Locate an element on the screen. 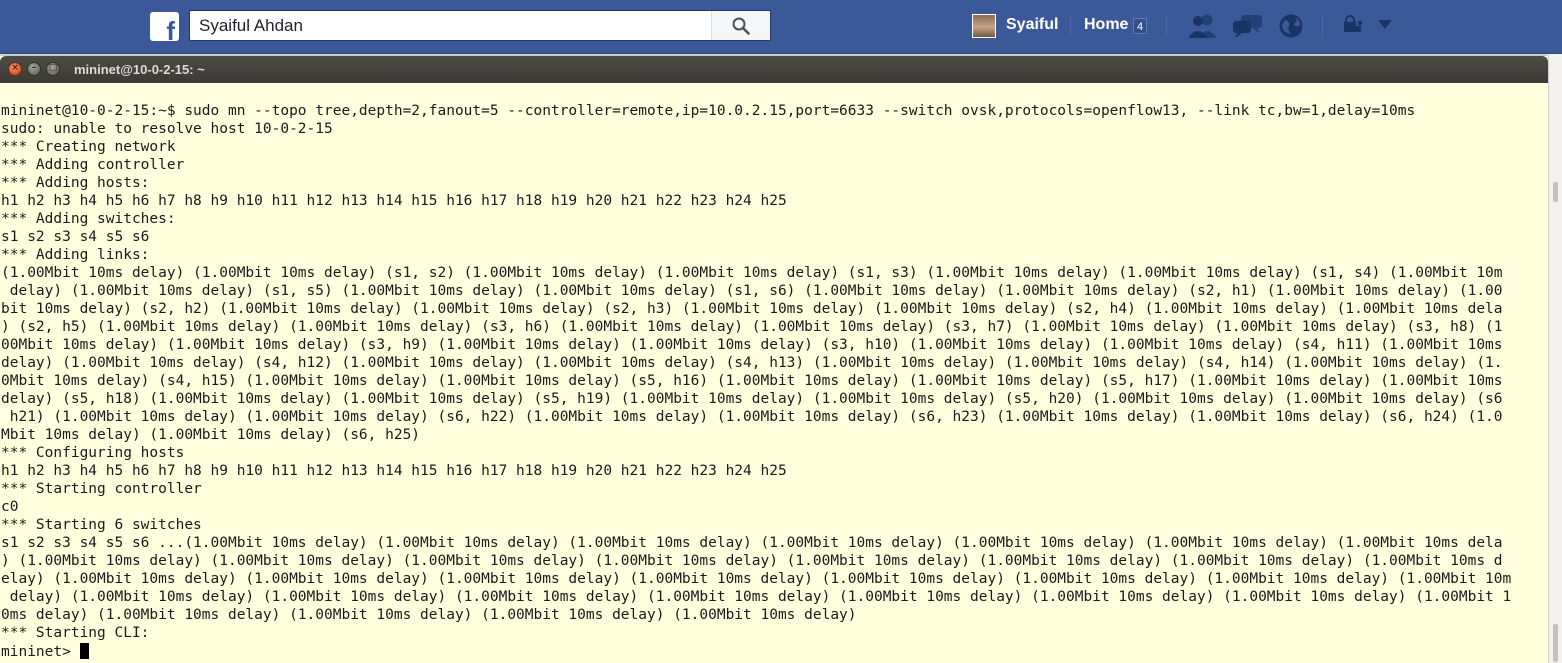 This screenshot has height=663, width=1562. maximize-icon: □ is located at coordinates (53, 68).